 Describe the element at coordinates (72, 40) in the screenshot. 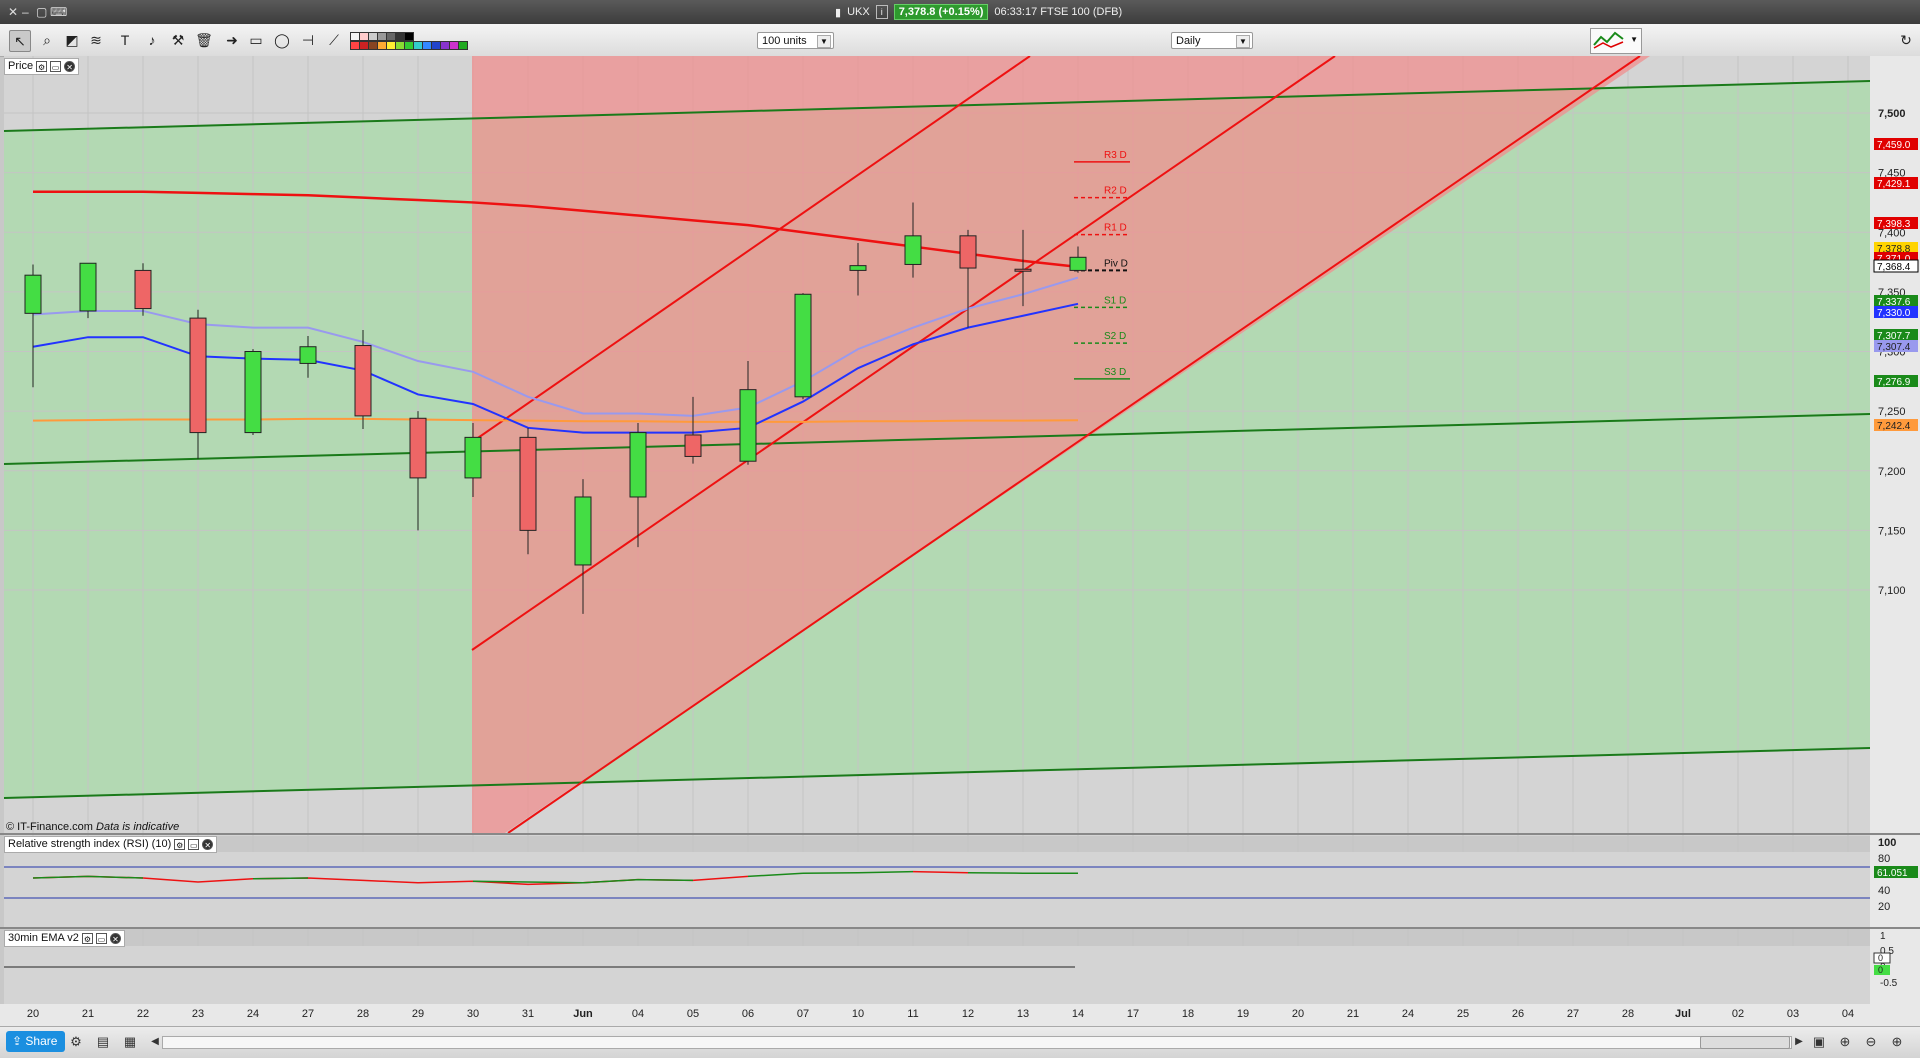

I see `indicator-tool-icon: ◩` at that location.